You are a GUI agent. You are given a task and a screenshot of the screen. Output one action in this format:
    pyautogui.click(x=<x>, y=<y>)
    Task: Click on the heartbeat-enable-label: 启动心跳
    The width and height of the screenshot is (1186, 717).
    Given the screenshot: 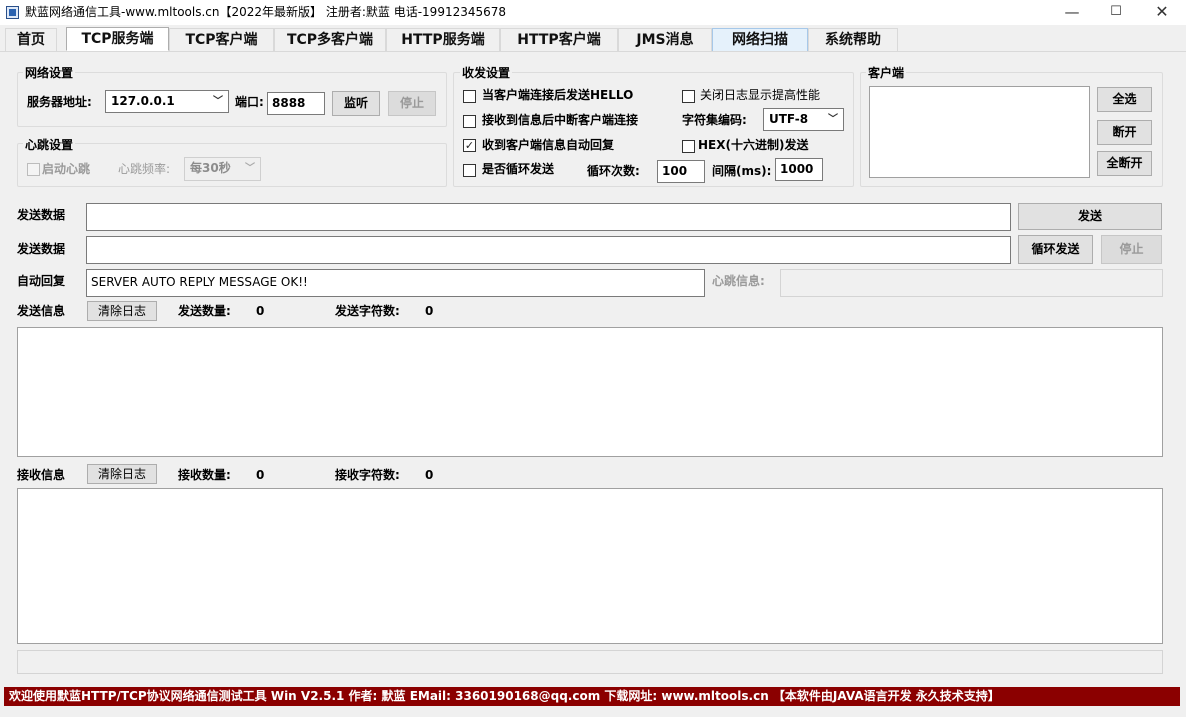 What is the action you would take?
    pyautogui.click(x=66, y=169)
    